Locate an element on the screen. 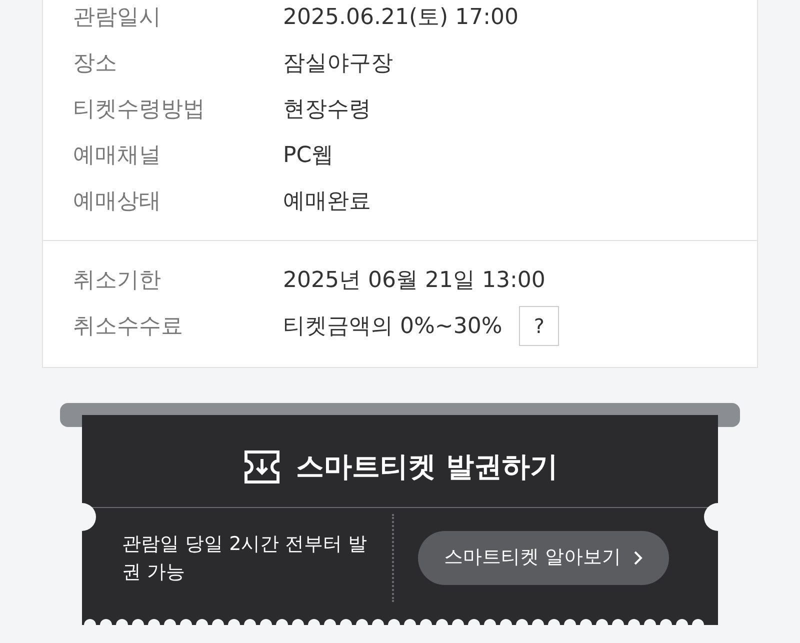 Image resolution: width=800 pixels, height=643 pixels. field-value: PC웹 is located at coordinates (308, 156).